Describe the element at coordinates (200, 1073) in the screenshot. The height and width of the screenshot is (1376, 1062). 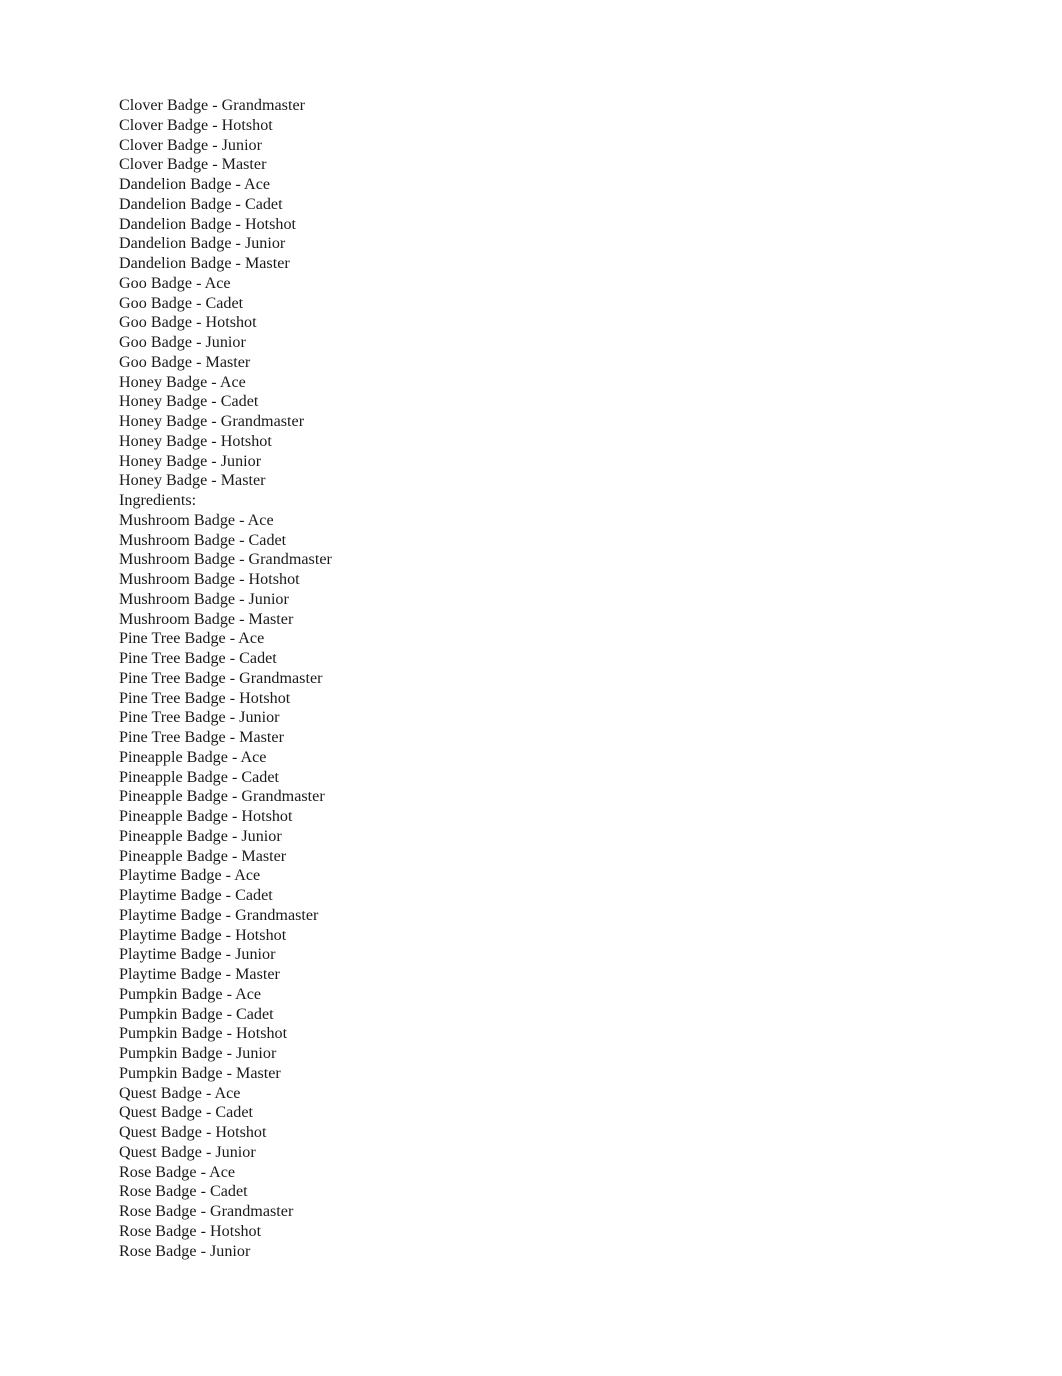
I see `document-line: Pumpkin Badge - Master` at that location.